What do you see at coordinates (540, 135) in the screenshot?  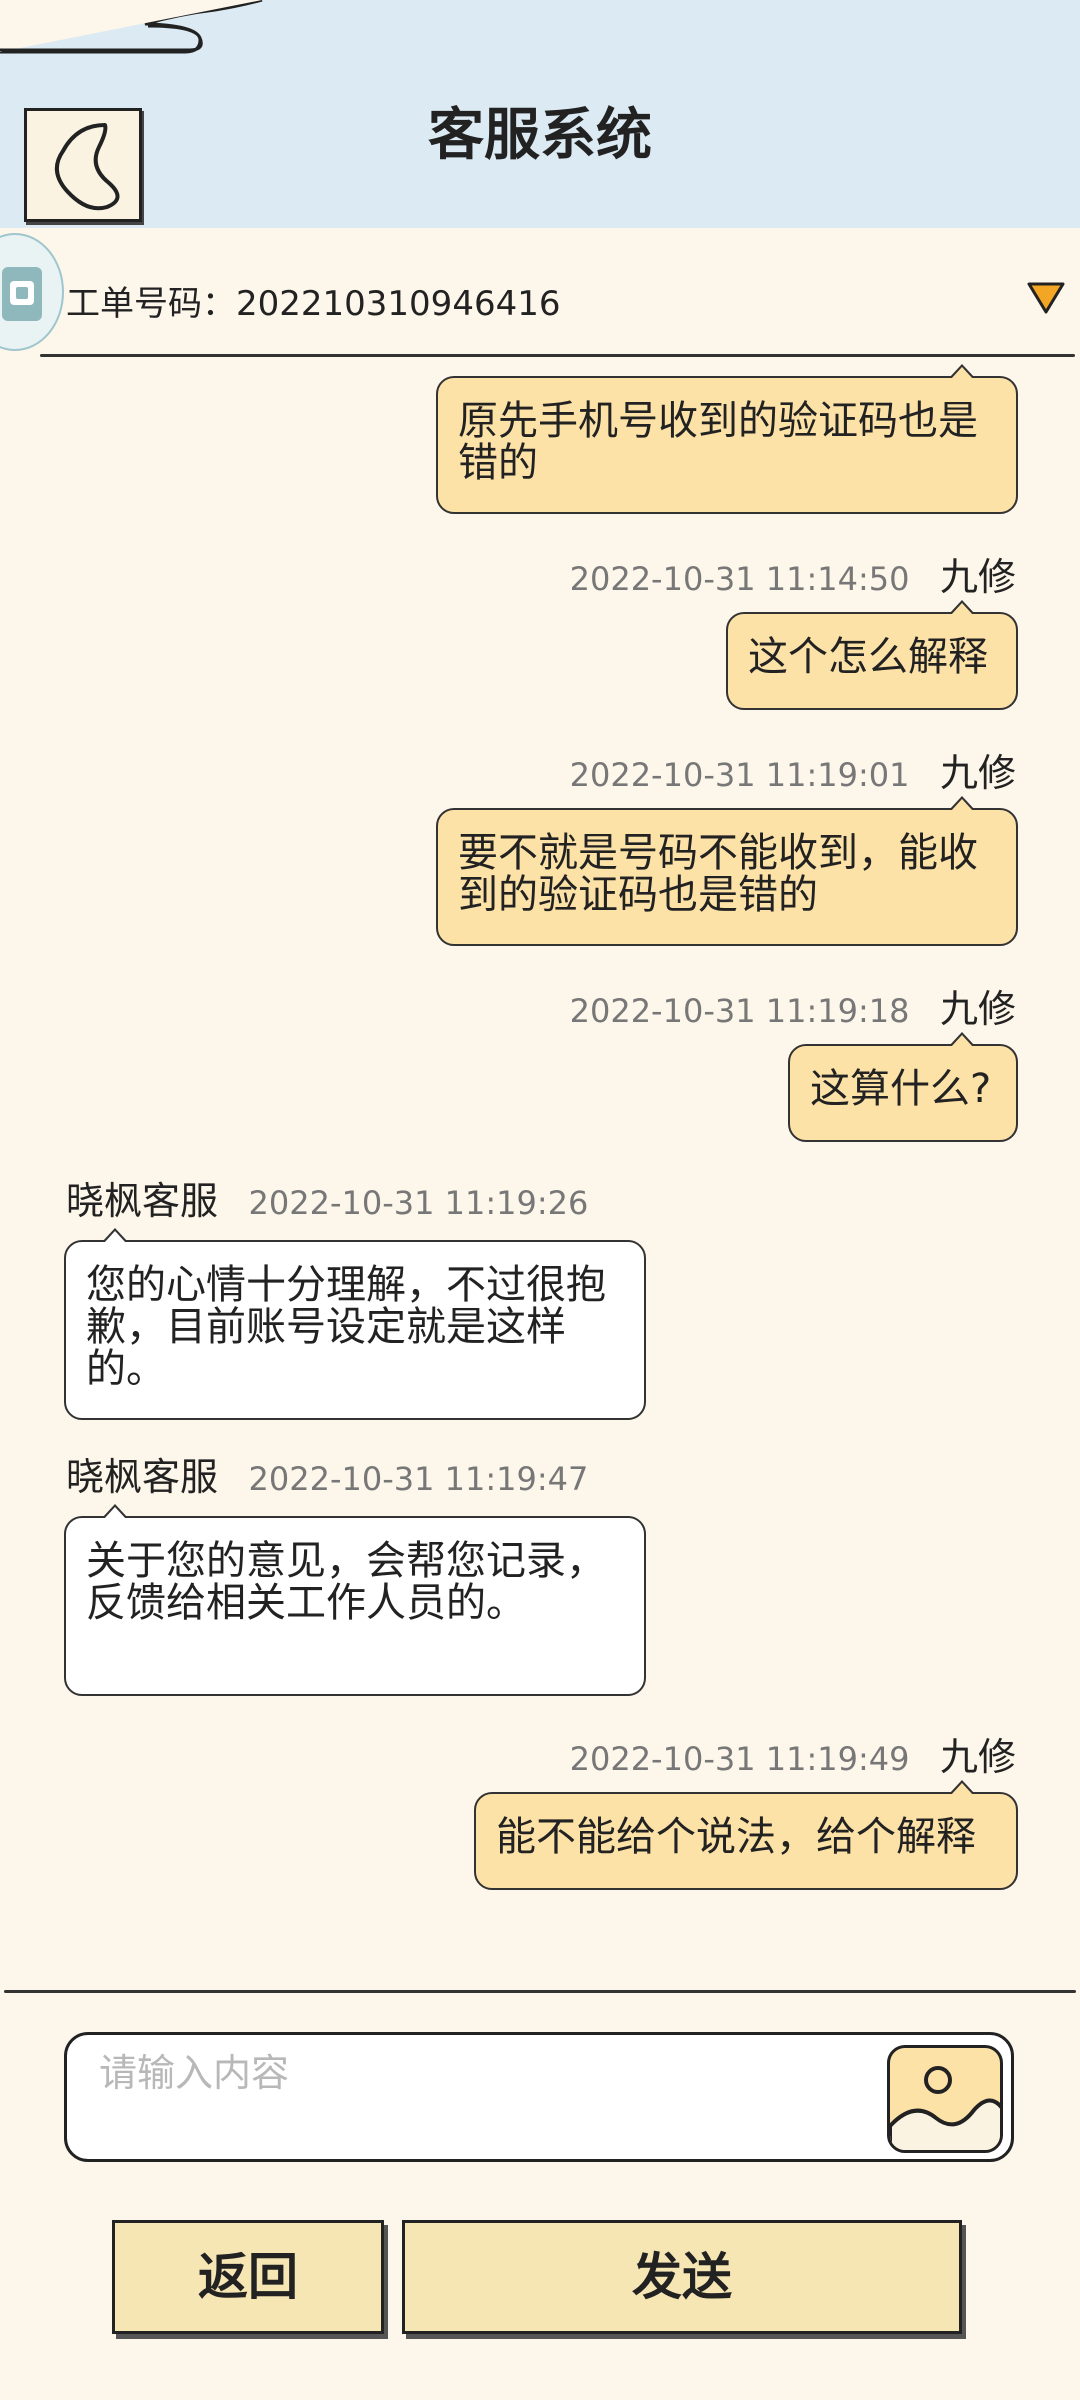 I see `page-title: 客服系统` at bounding box center [540, 135].